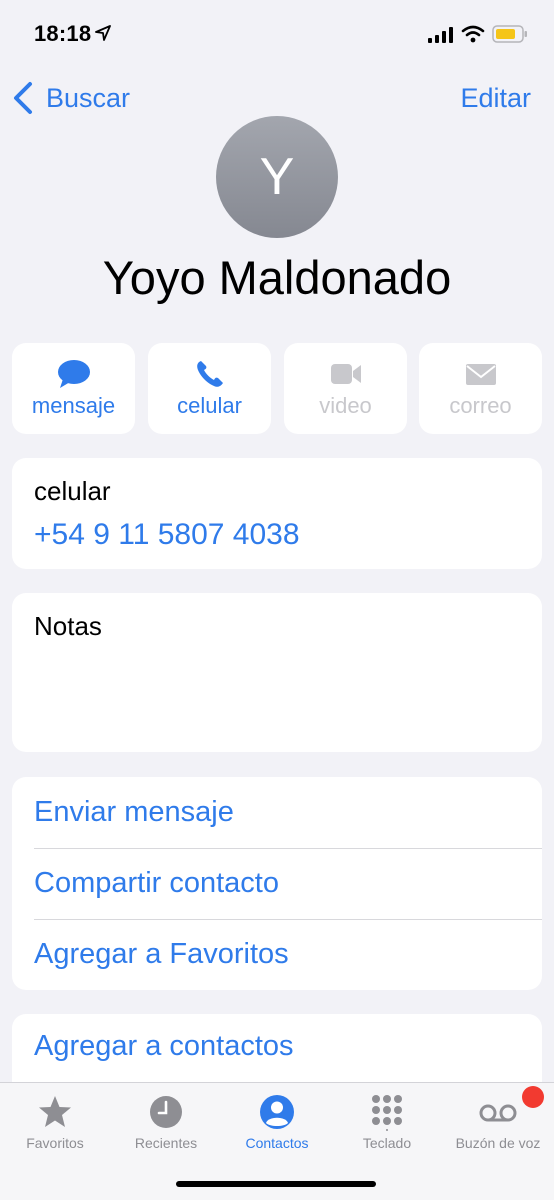 This screenshot has height=1200, width=554. What do you see at coordinates (277, 35) in the screenshot?
I see `status-bar: 18:18` at bounding box center [277, 35].